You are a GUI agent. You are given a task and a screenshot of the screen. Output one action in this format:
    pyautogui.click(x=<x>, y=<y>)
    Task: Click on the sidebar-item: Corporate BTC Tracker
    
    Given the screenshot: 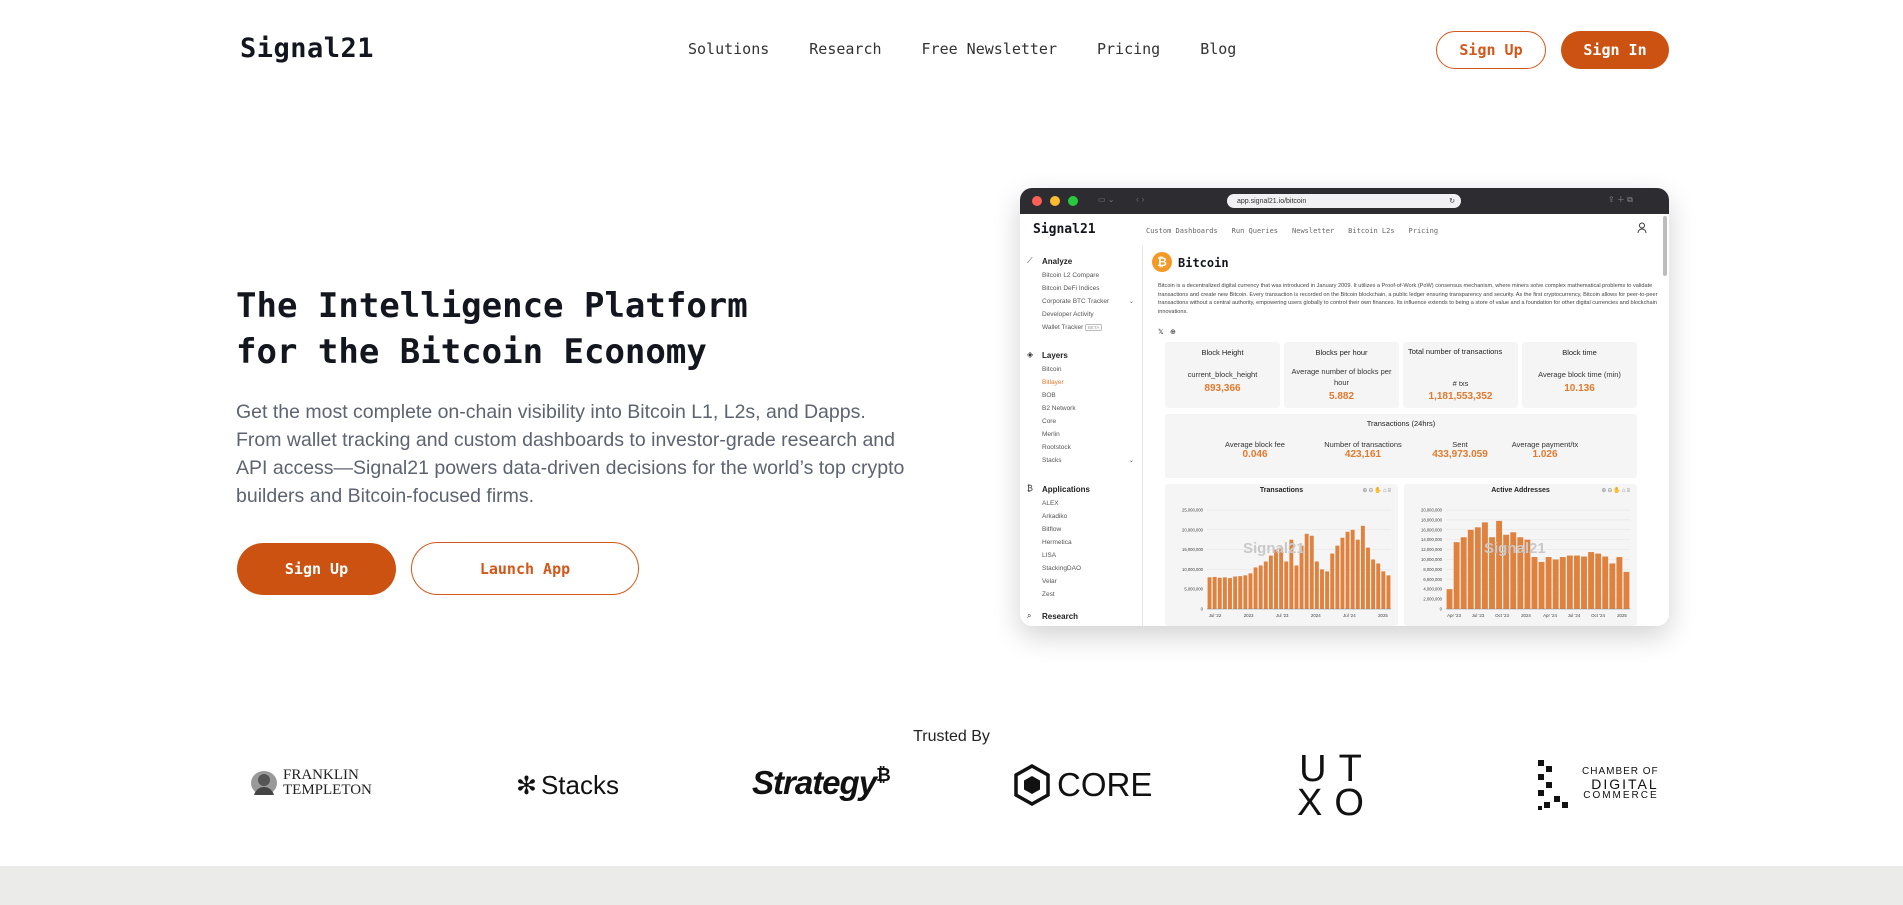 What is the action you would take?
    pyautogui.click(x=1076, y=301)
    